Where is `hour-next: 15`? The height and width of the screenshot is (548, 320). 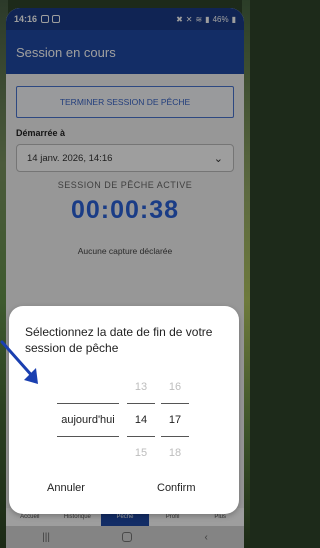
hour-next: 15 is located at coordinates (141, 452).